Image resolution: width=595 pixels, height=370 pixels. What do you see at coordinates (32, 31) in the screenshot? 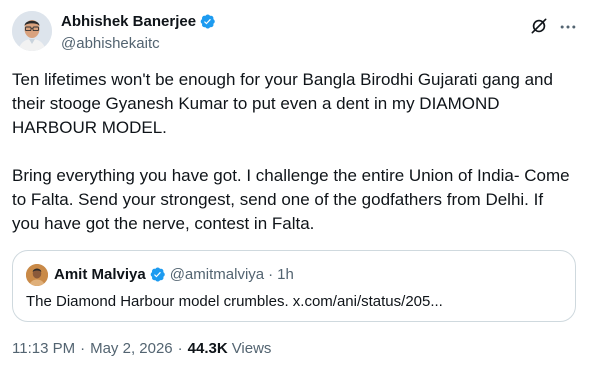
I see `author-avatar` at bounding box center [32, 31].